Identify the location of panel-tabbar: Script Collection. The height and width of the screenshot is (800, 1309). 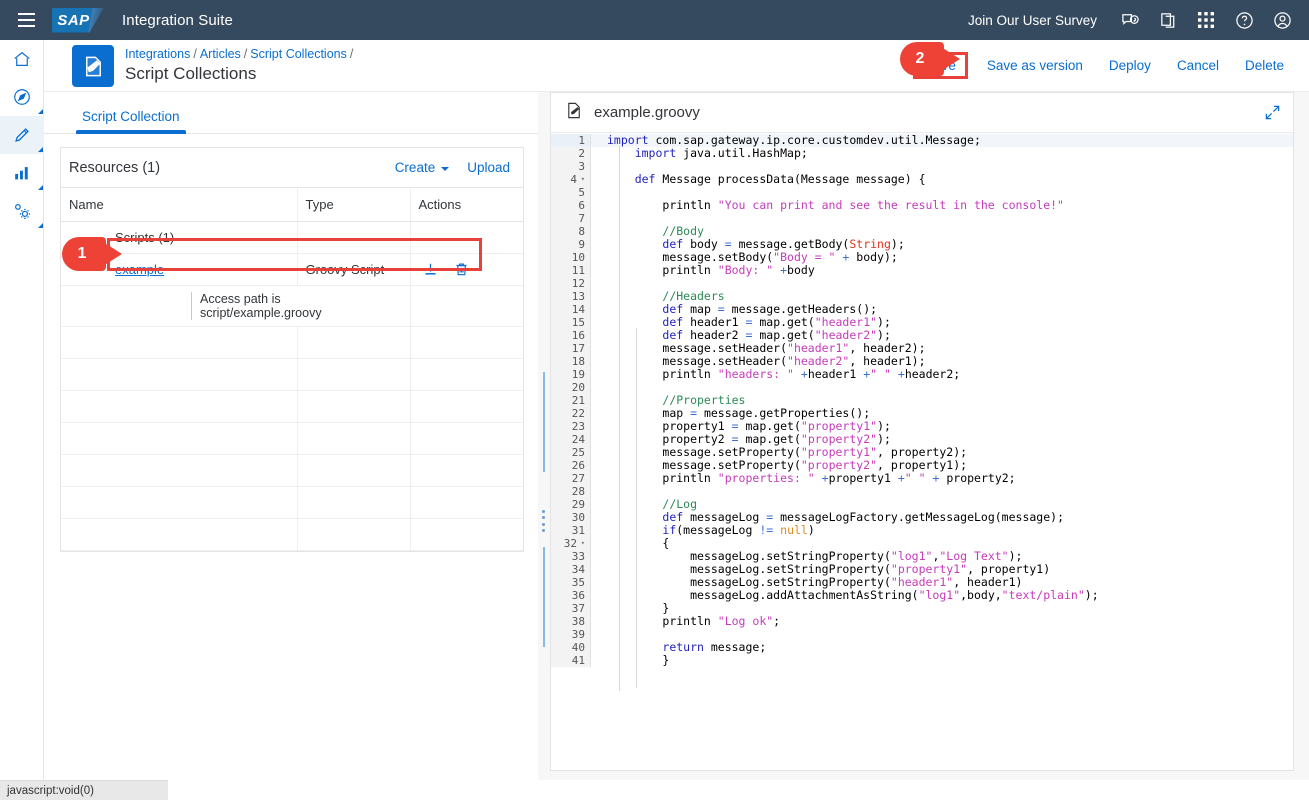
(291, 113).